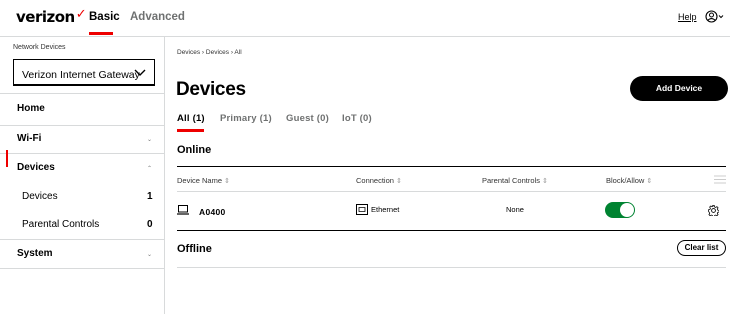 This screenshot has width=730, height=314. What do you see at coordinates (61, 224) in the screenshot?
I see `sidebar-item-label: Parental Controls` at bounding box center [61, 224].